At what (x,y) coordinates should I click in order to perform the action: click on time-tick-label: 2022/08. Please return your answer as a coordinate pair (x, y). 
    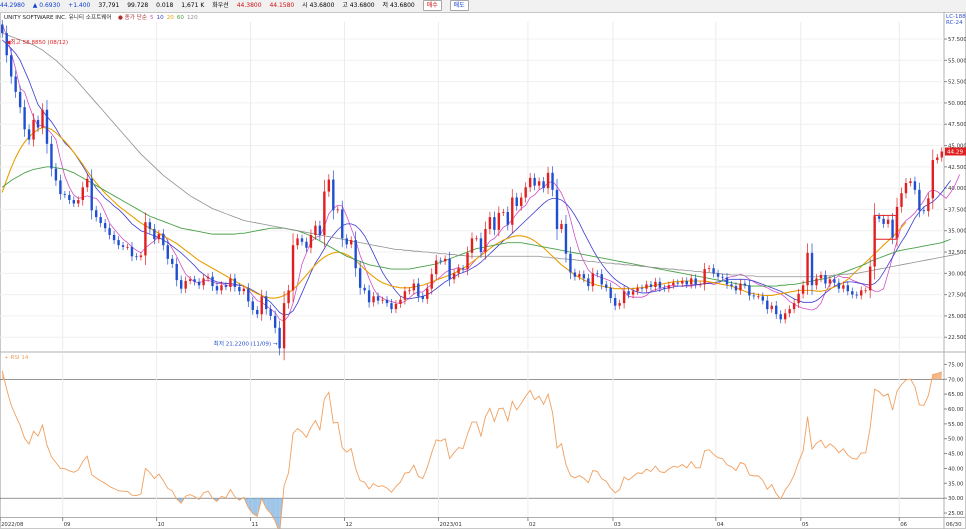
    Looking at the image, I should click on (12, 525).